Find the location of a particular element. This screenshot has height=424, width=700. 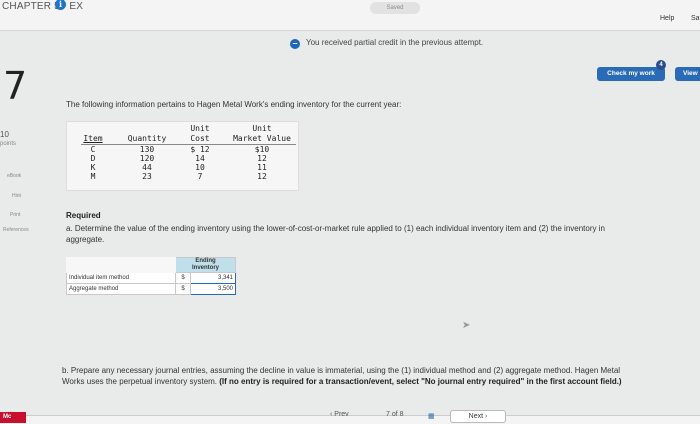

ebook-link: eBook is located at coordinates (14, 176).